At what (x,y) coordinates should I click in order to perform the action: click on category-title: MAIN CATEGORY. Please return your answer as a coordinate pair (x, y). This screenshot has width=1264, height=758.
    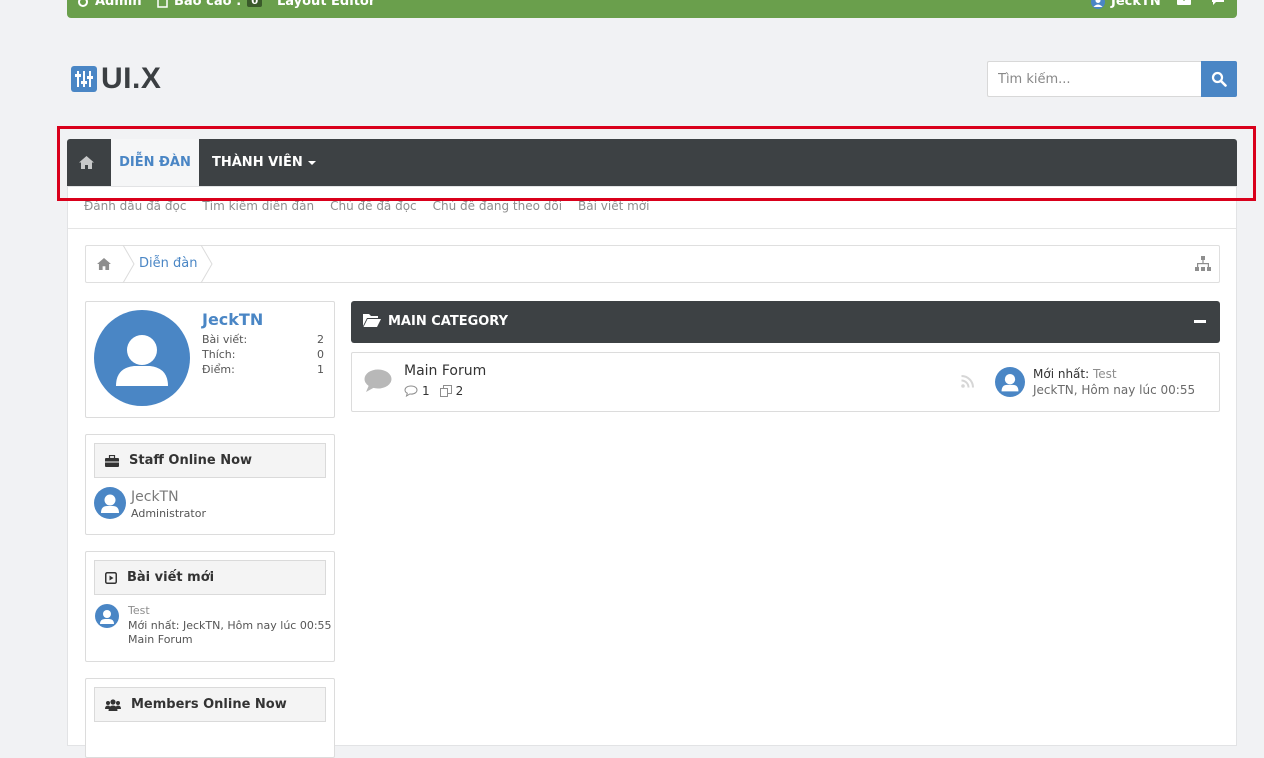
    Looking at the image, I should click on (448, 321).